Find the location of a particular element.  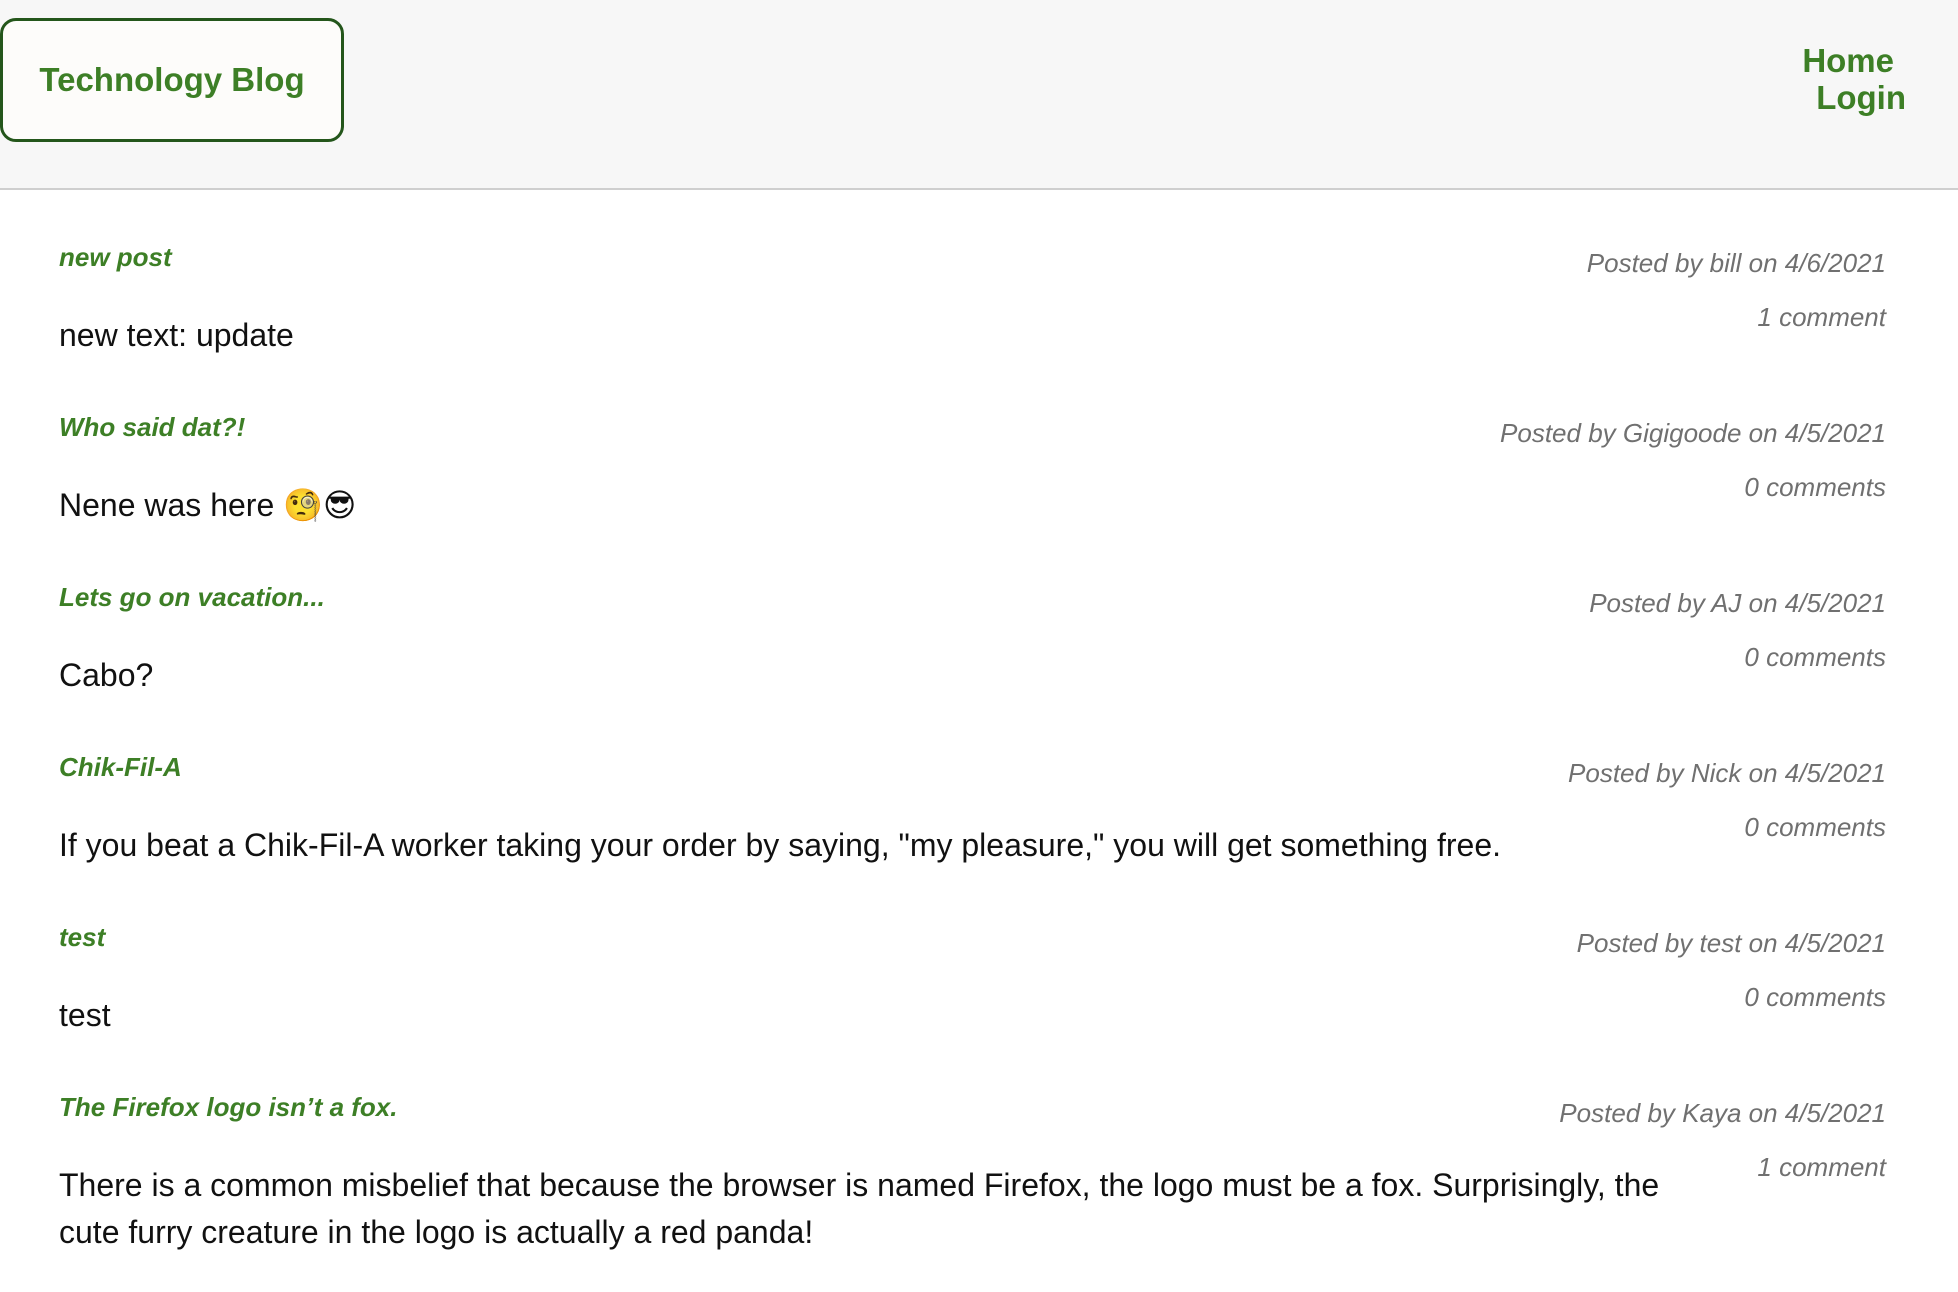

post-author-date: Posted by Nick on 4/5/2021 is located at coordinates (1727, 773).